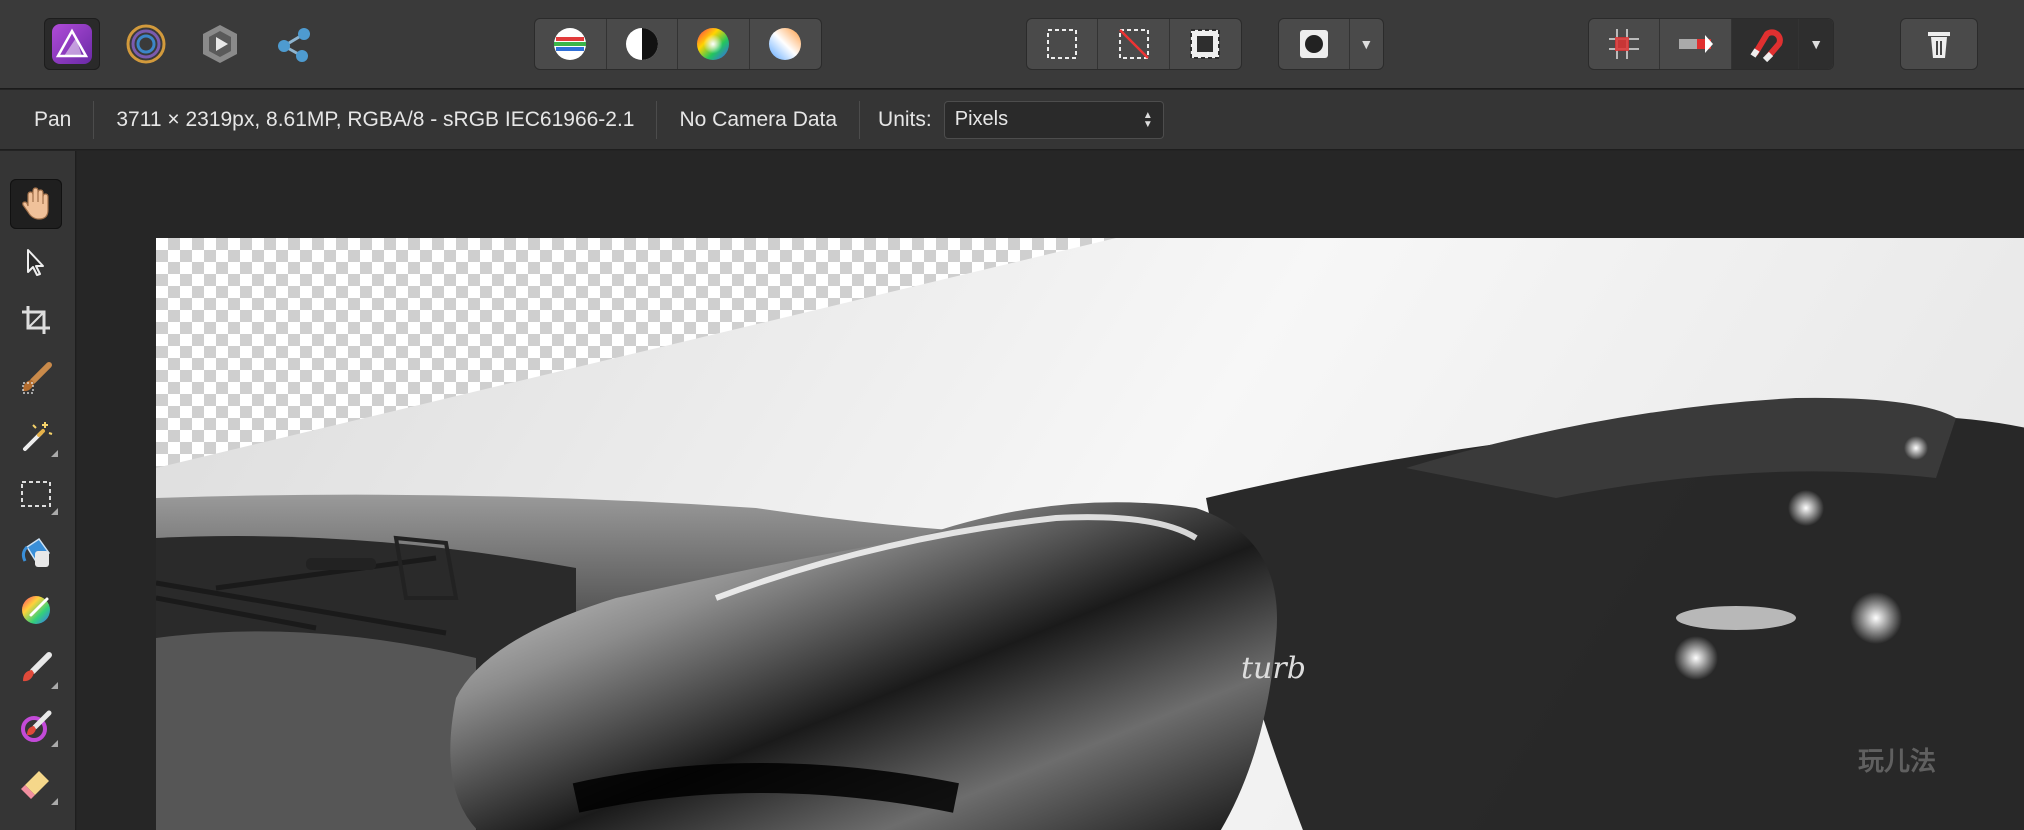 This screenshot has height=830, width=2024. I want to click on updown-chevron-icon: ▲ ▼, so click(1147, 119).